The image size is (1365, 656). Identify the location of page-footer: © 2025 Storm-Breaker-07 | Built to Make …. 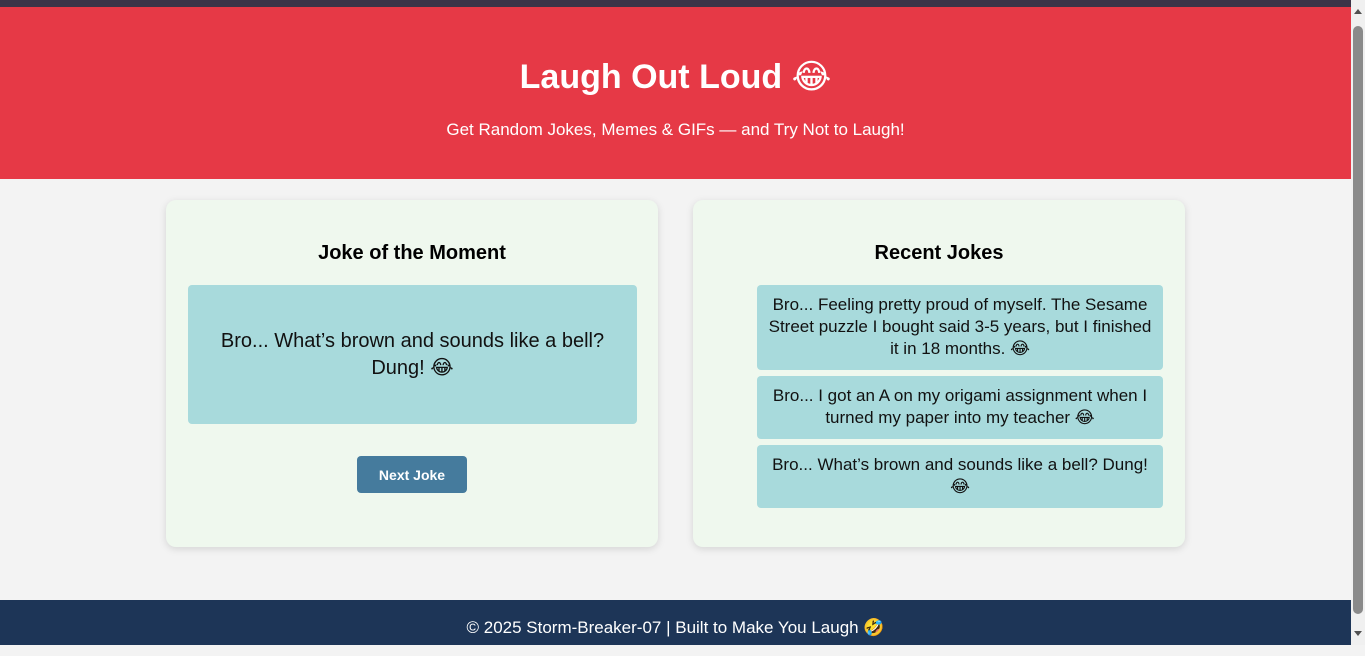
(675, 622).